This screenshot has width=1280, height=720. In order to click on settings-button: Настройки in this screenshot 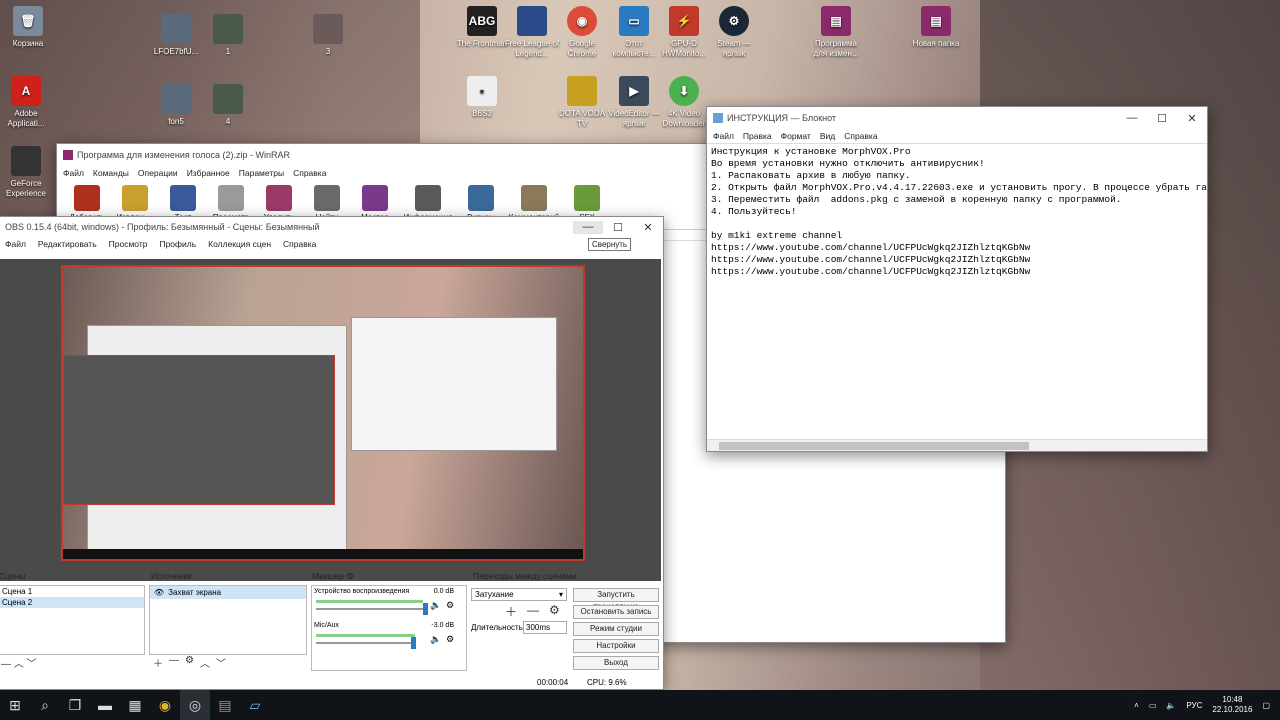, I will do `click(616, 646)`.